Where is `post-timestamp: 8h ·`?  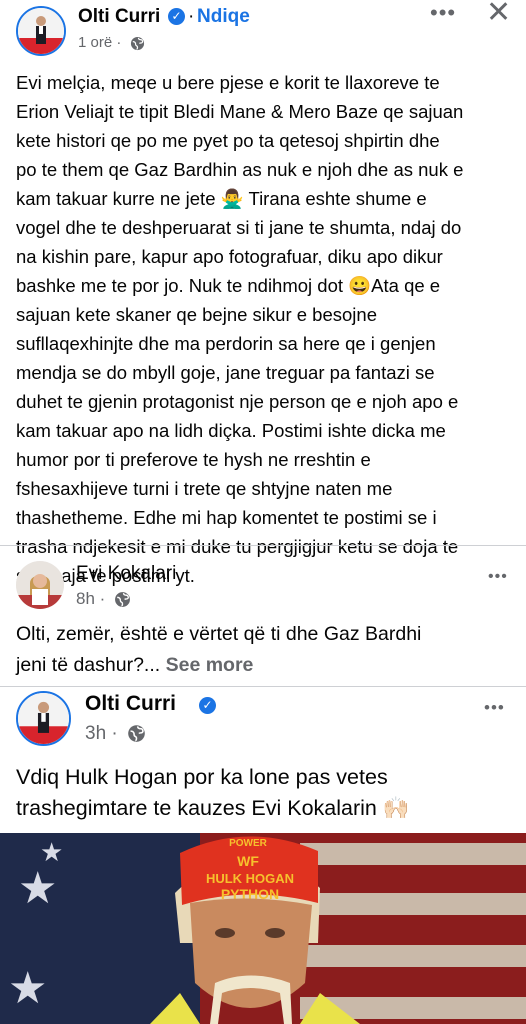 post-timestamp: 8h · is located at coordinates (103, 599).